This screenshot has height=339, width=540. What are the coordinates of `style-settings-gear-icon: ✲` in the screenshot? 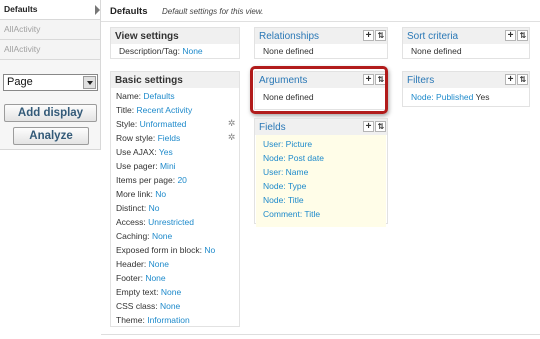 It's located at (231, 123).